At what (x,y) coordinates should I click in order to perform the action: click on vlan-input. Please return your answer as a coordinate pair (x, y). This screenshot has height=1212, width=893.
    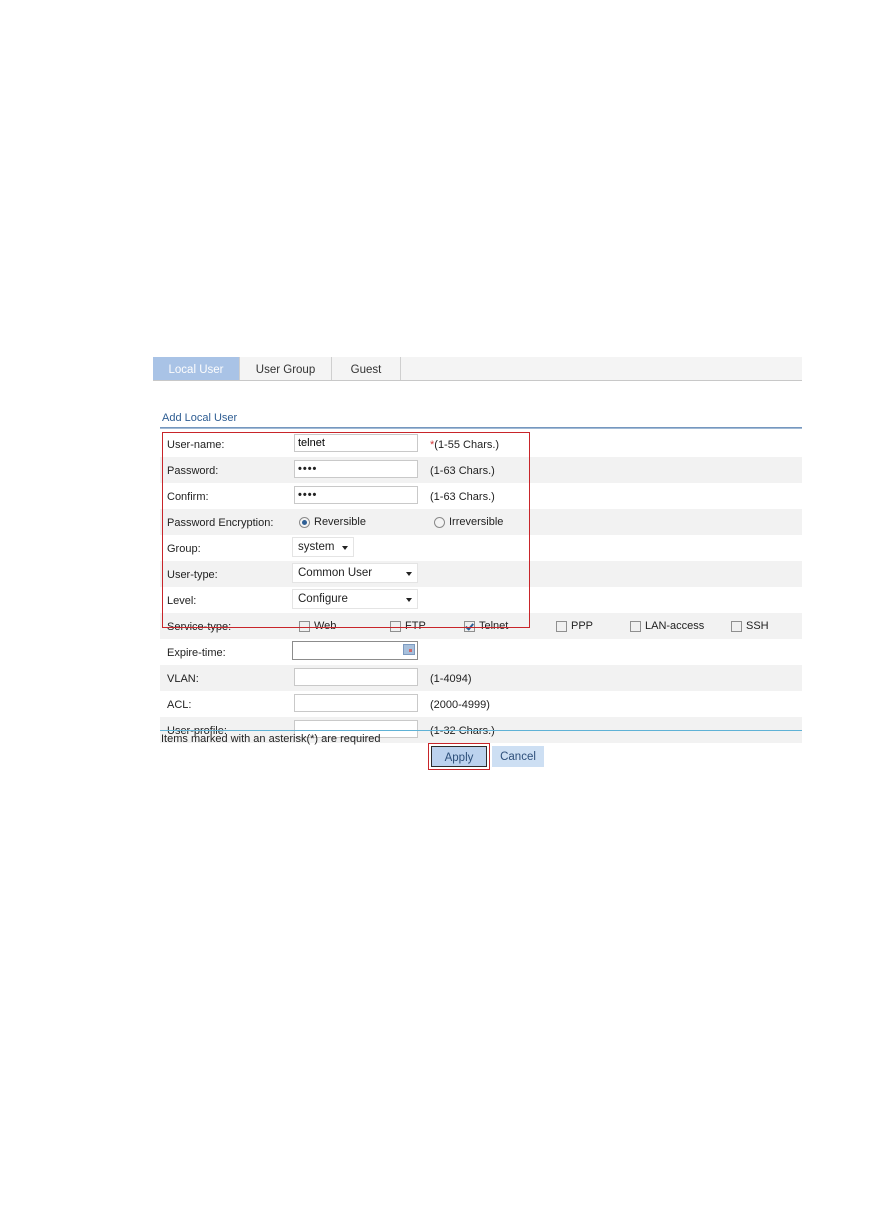
    Looking at the image, I should click on (356, 677).